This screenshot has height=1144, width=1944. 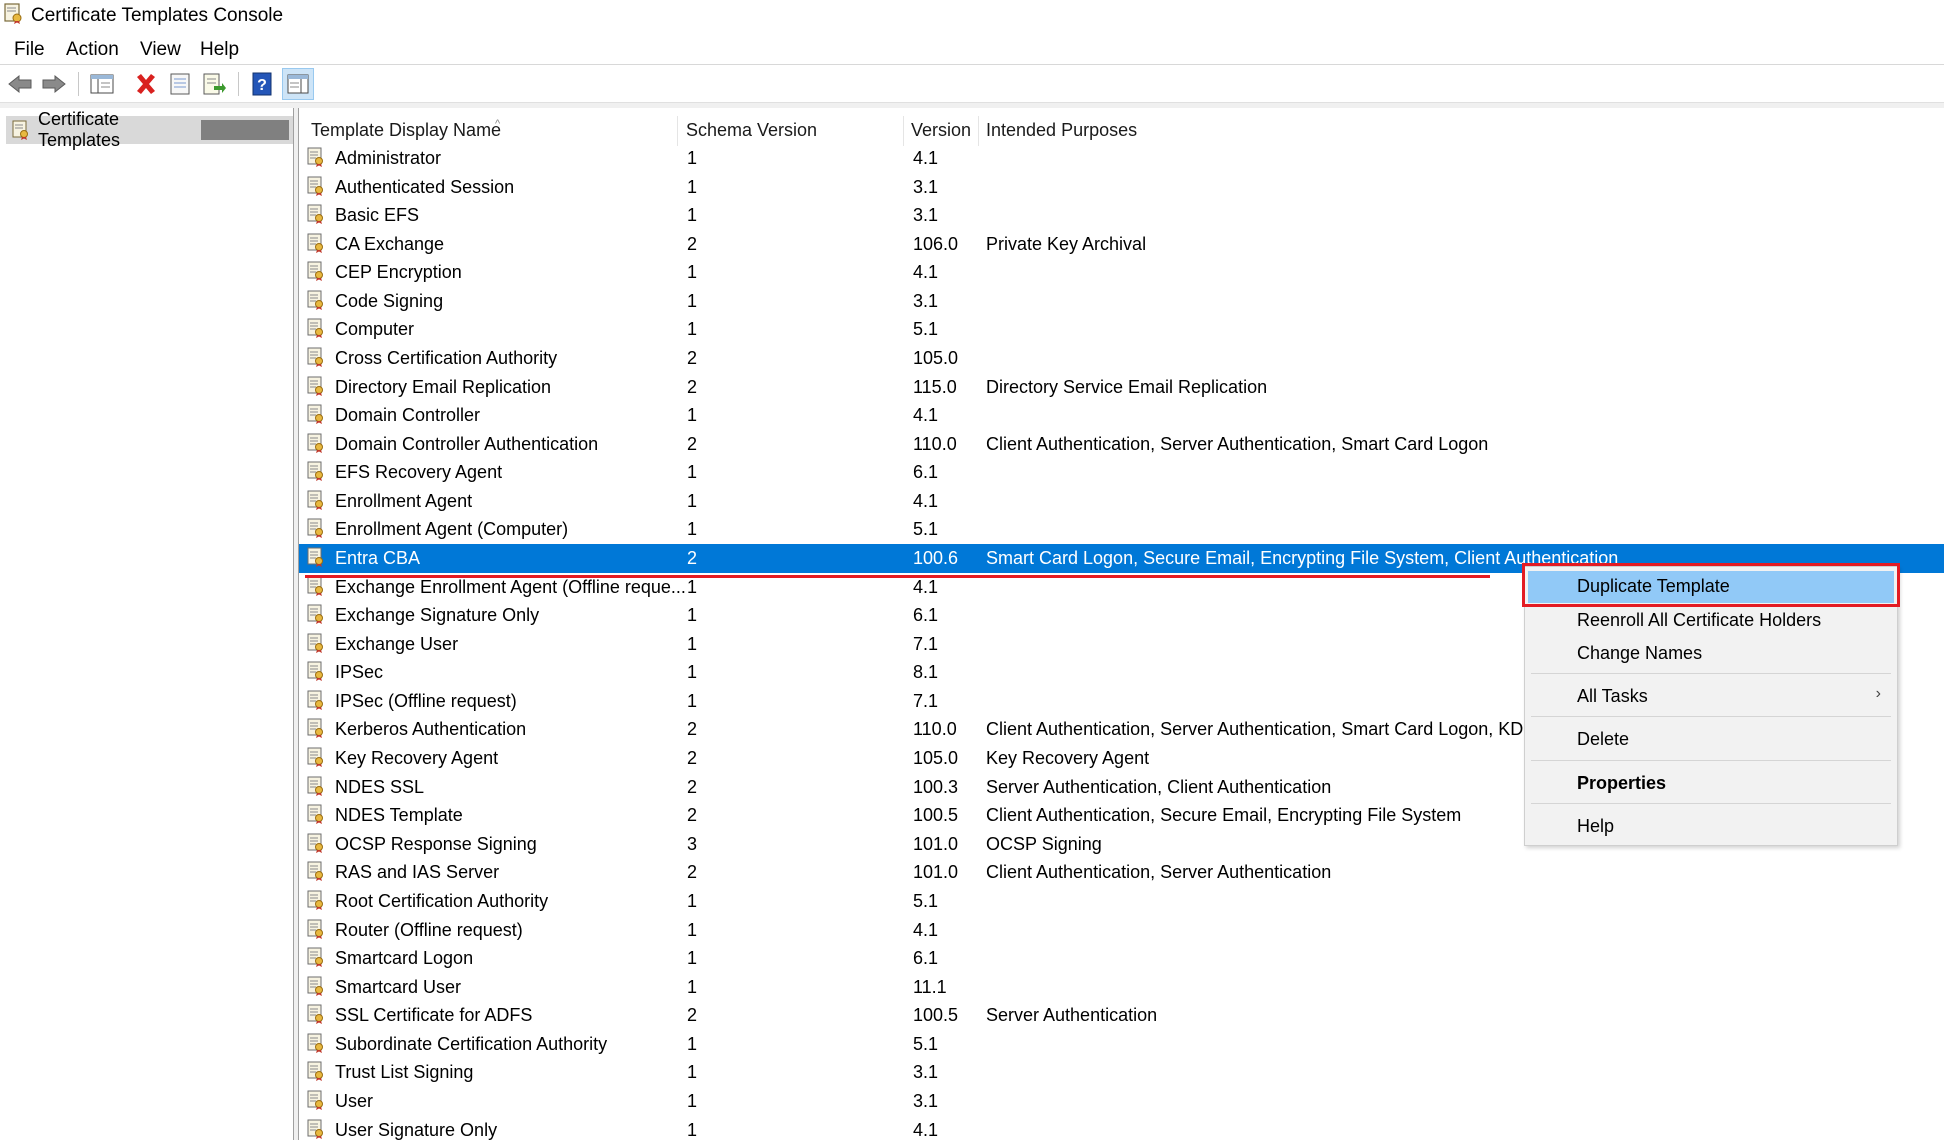 I want to click on menu-item-reenroll-all-certificate-holders: Reenroll All Certificate Holders, so click(x=1711, y=621).